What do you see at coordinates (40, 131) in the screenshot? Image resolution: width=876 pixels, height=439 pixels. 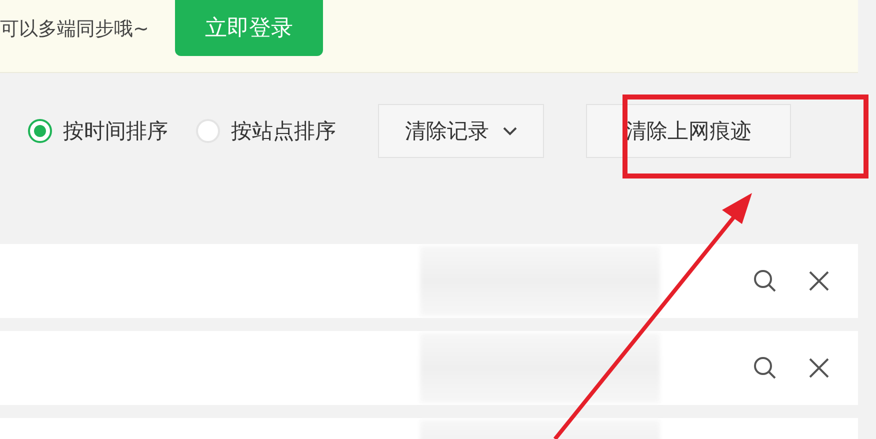 I see `radio-button` at bounding box center [40, 131].